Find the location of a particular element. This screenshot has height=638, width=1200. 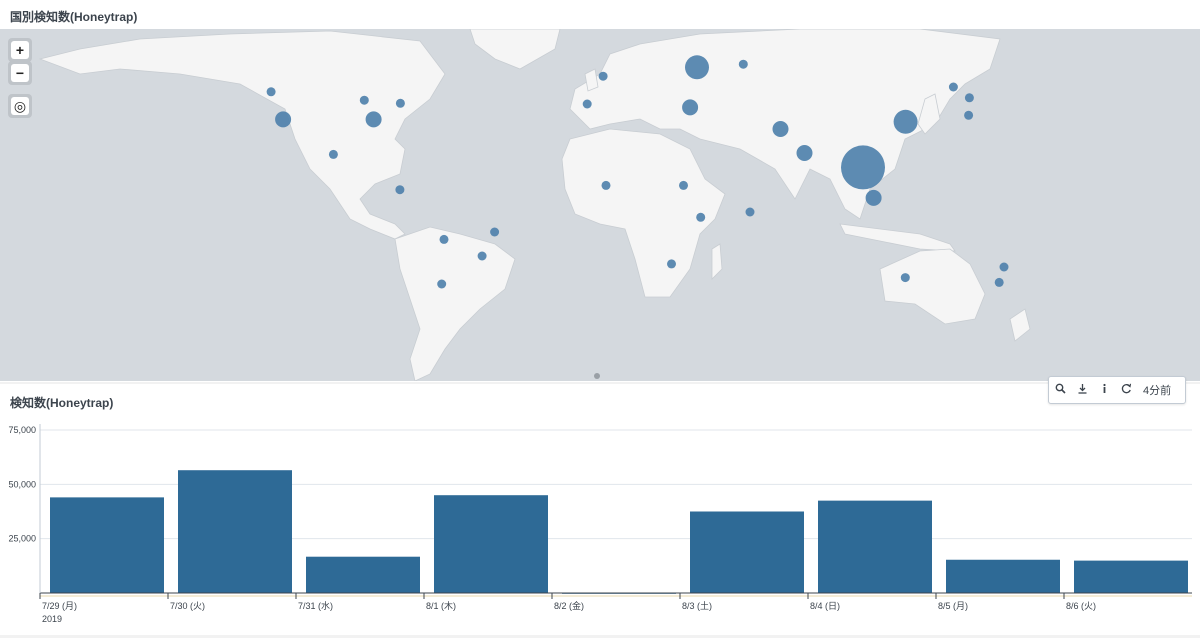

crosshair-icon: ◎ is located at coordinates (20, 106).